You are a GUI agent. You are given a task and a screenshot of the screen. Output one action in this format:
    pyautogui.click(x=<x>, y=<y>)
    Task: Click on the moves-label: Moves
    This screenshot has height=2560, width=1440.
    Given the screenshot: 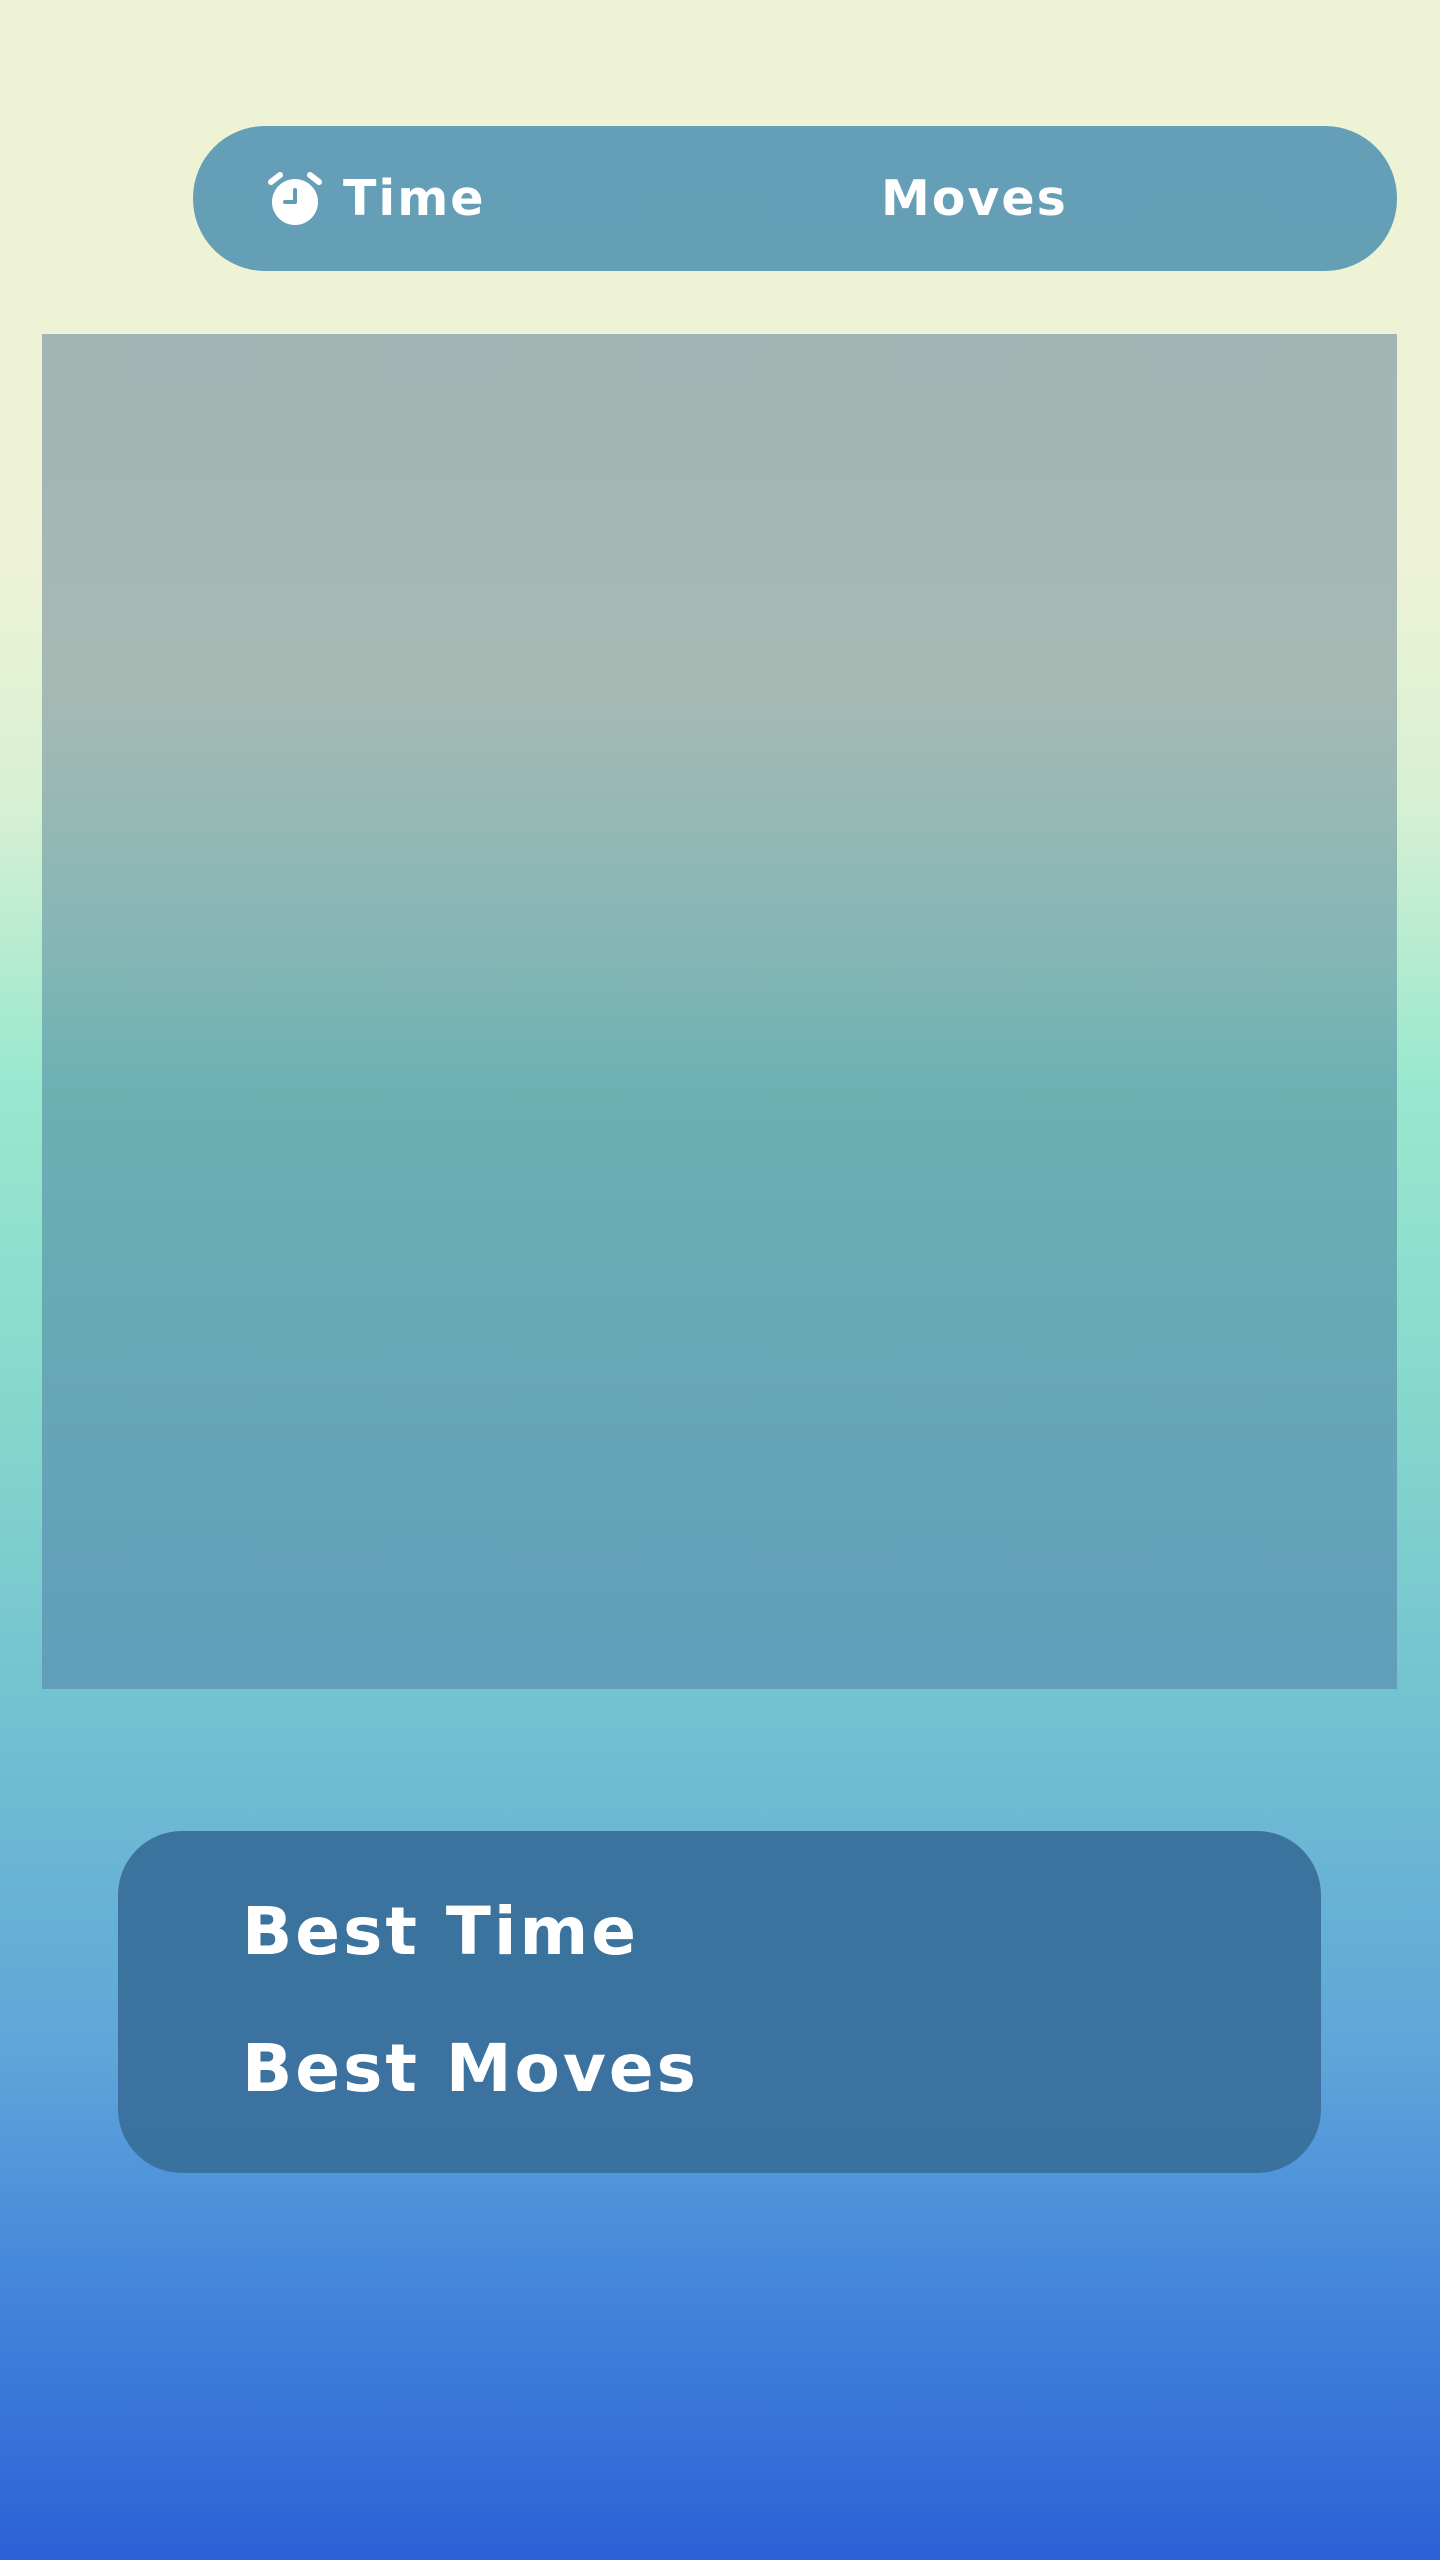 What is the action you would take?
    pyautogui.click(x=974, y=198)
    